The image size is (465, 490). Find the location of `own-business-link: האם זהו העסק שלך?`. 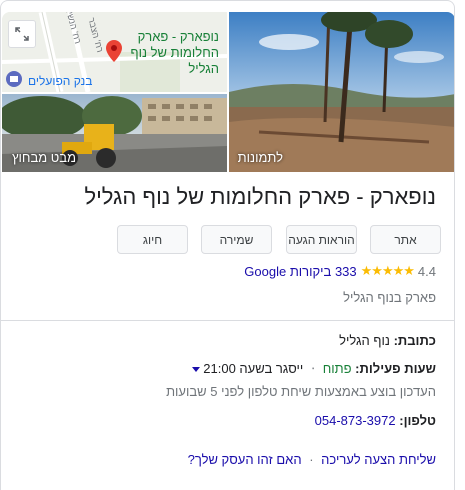

own-business-link: האם זהו העסק שלך? is located at coordinates (245, 459).